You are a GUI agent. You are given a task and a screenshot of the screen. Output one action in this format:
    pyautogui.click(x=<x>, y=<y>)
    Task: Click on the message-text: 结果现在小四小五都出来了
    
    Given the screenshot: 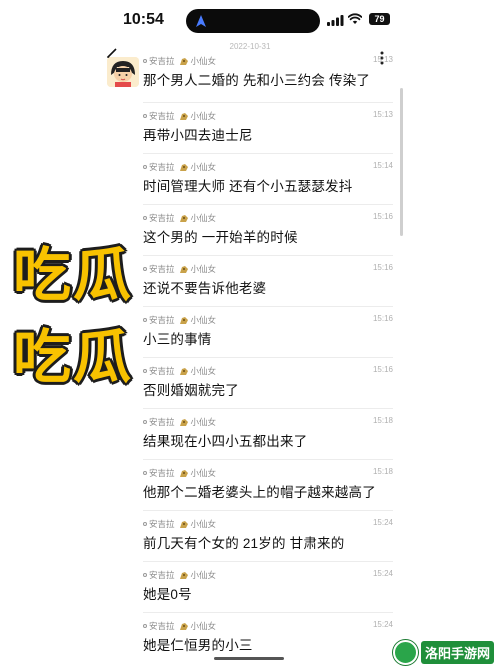 What is the action you would take?
    pyautogui.click(x=225, y=441)
    